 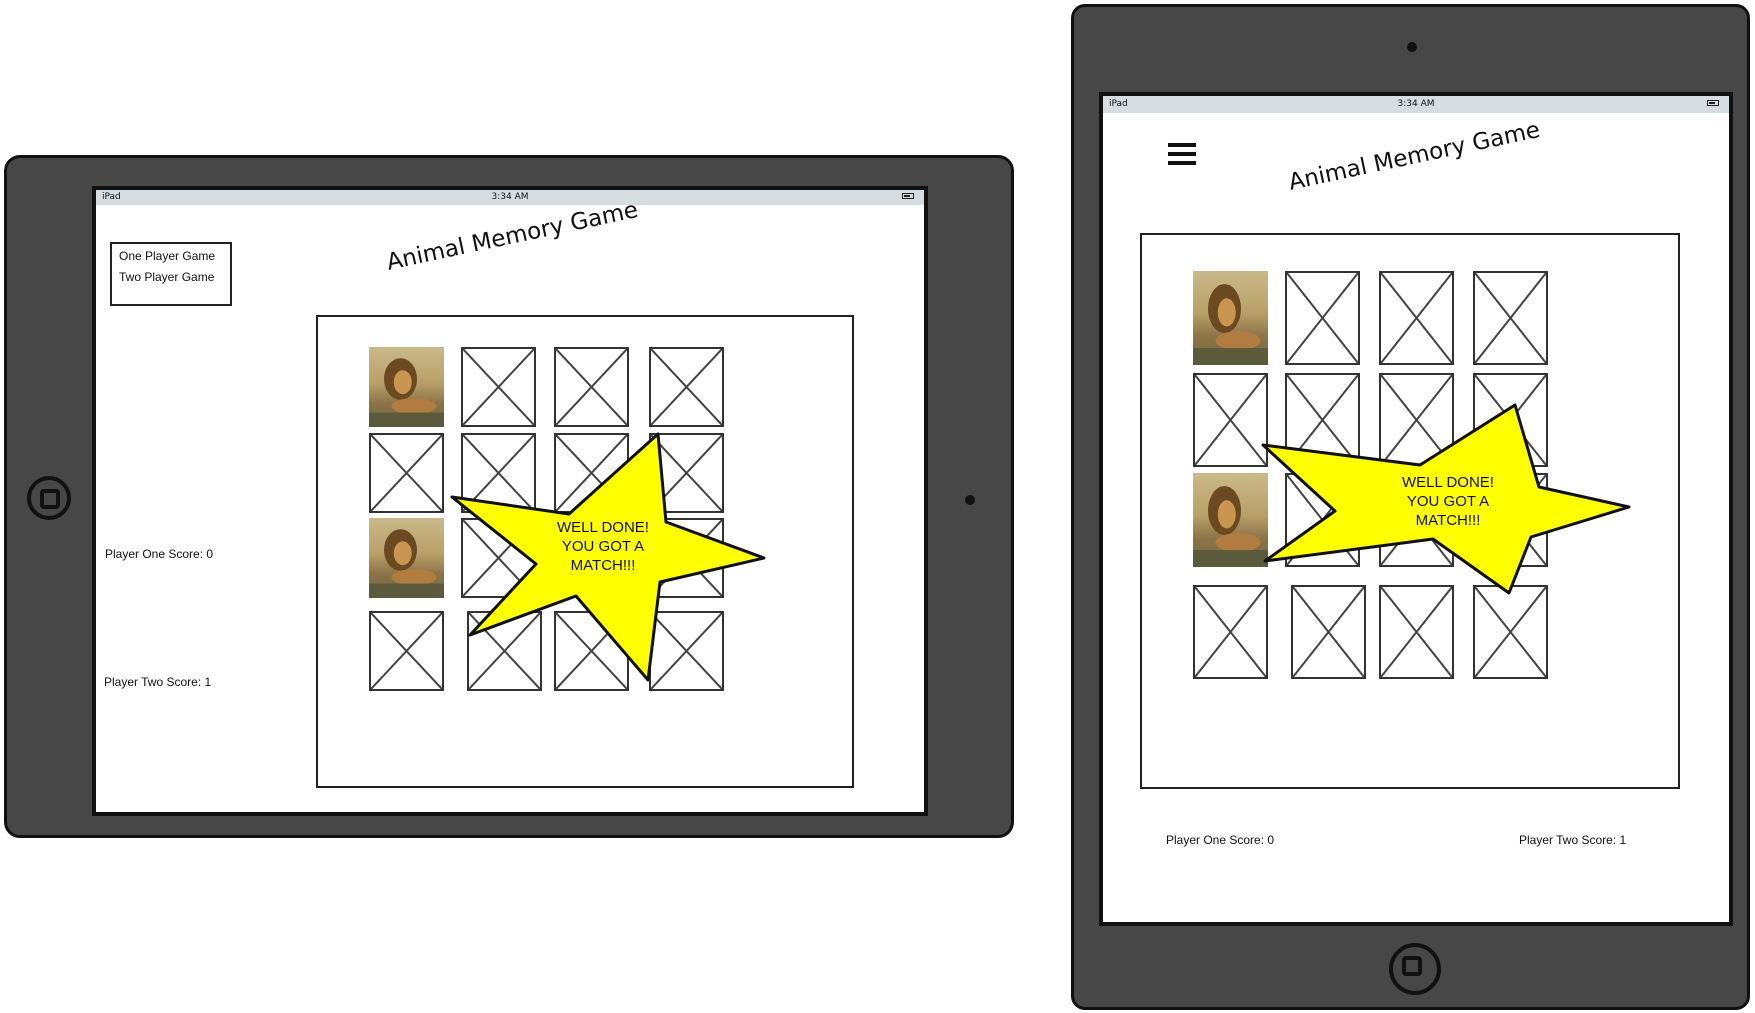 What do you see at coordinates (167, 256) in the screenshot?
I see `one-player-game-option: One Player Game` at bounding box center [167, 256].